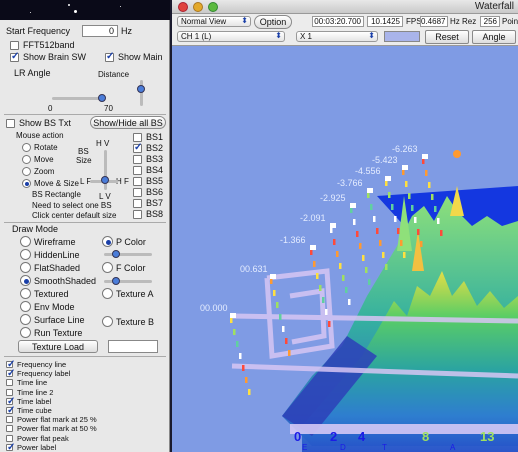  What do you see at coordinates (198, 7) in the screenshot?
I see `minimize-icon` at bounding box center [198, 7].